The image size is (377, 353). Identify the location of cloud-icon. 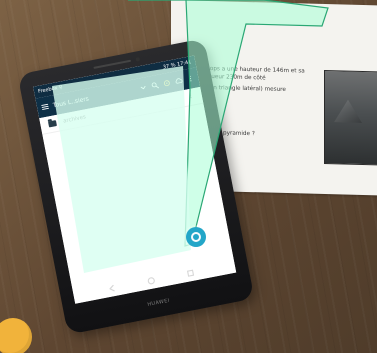
(178, 80).